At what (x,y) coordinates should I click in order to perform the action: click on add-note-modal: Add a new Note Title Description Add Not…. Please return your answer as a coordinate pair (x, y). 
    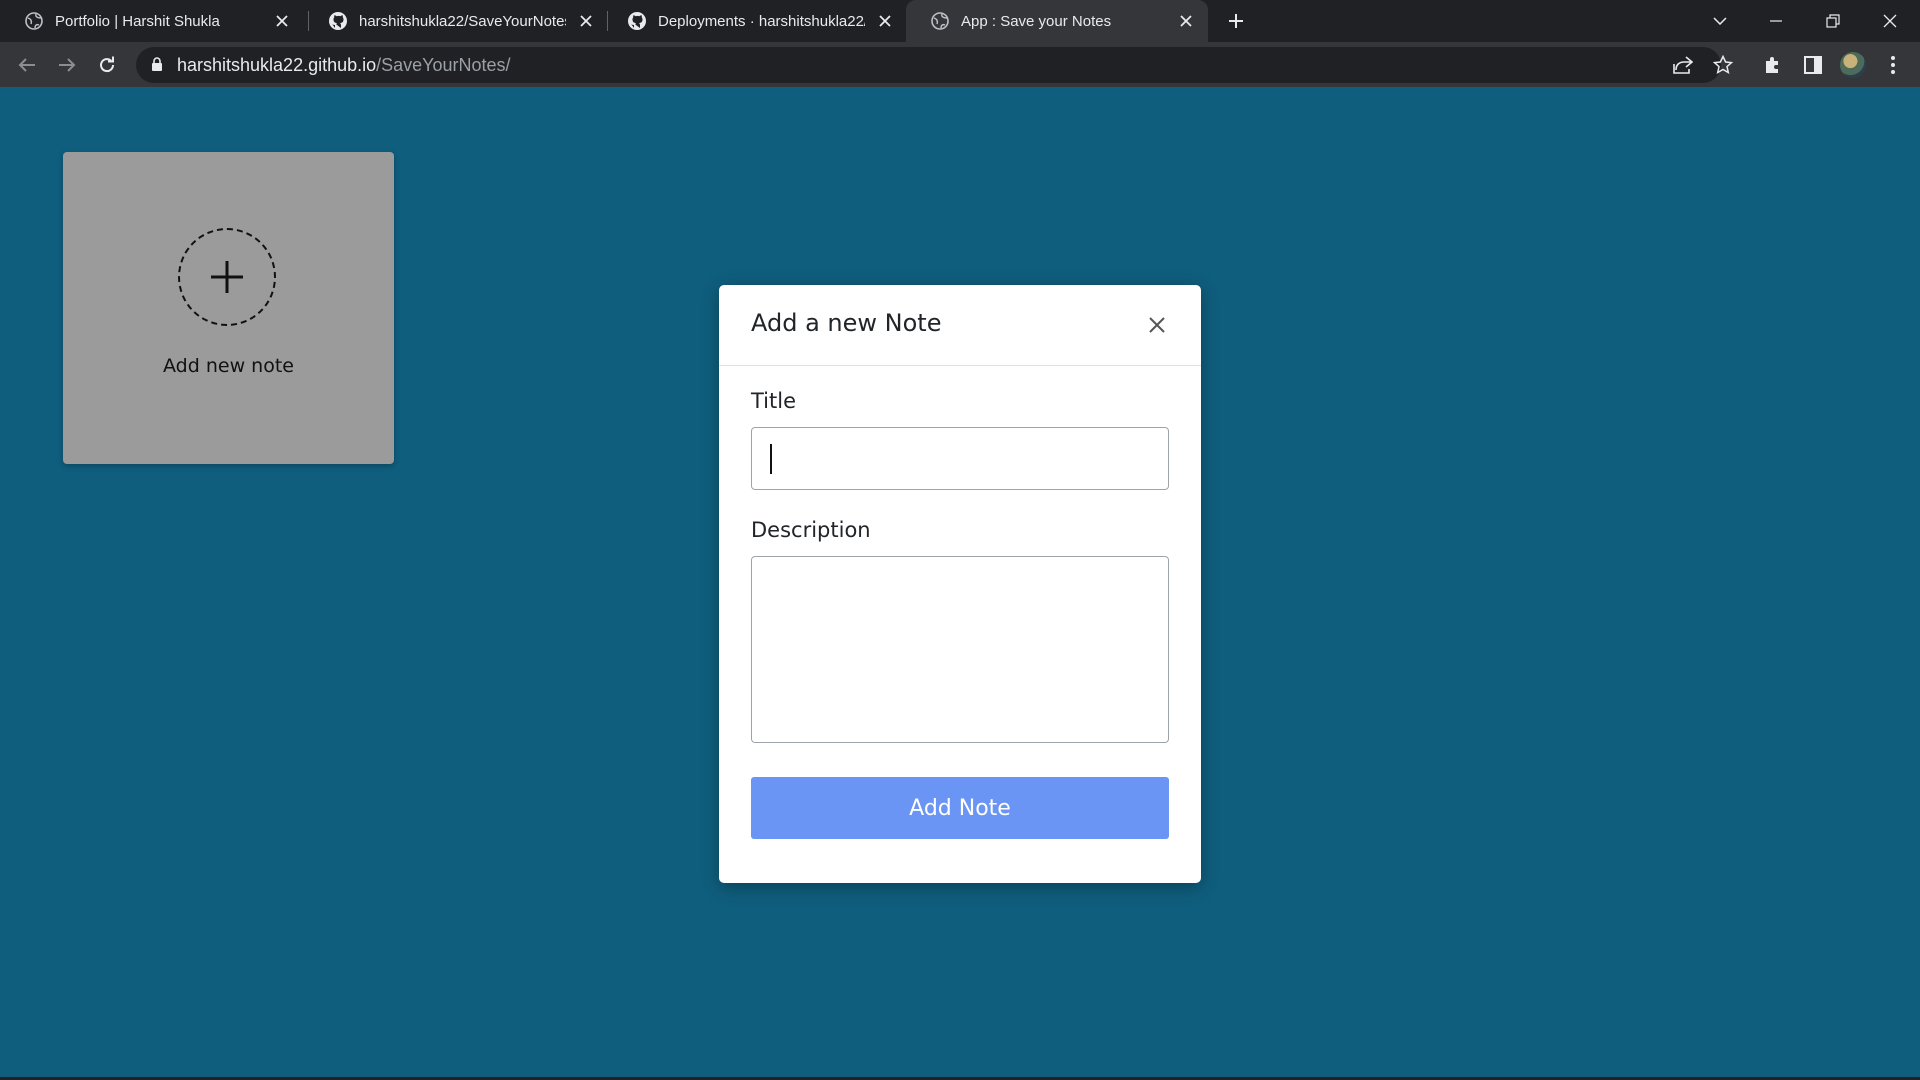
    Looking at the image, I should click on (960, 584).